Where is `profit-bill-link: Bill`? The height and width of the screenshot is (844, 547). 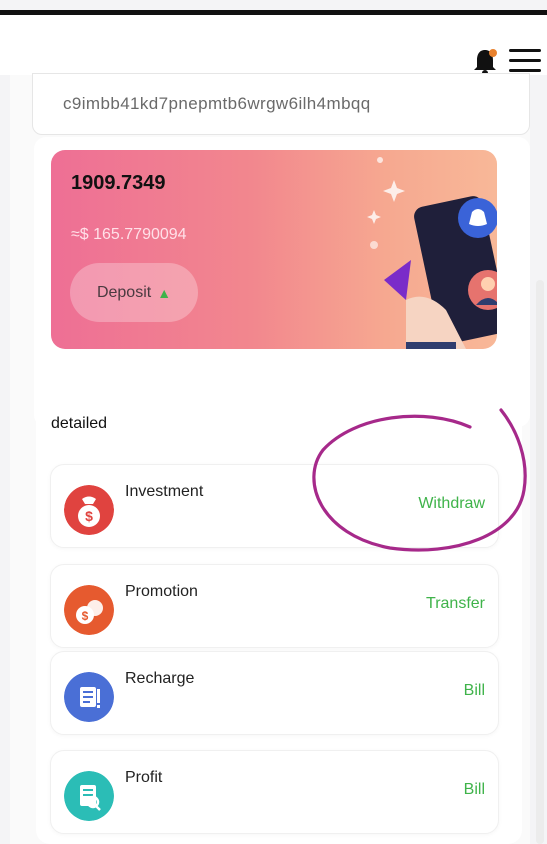 profit-bill-link: Bill is located at coordinates (474, 790).